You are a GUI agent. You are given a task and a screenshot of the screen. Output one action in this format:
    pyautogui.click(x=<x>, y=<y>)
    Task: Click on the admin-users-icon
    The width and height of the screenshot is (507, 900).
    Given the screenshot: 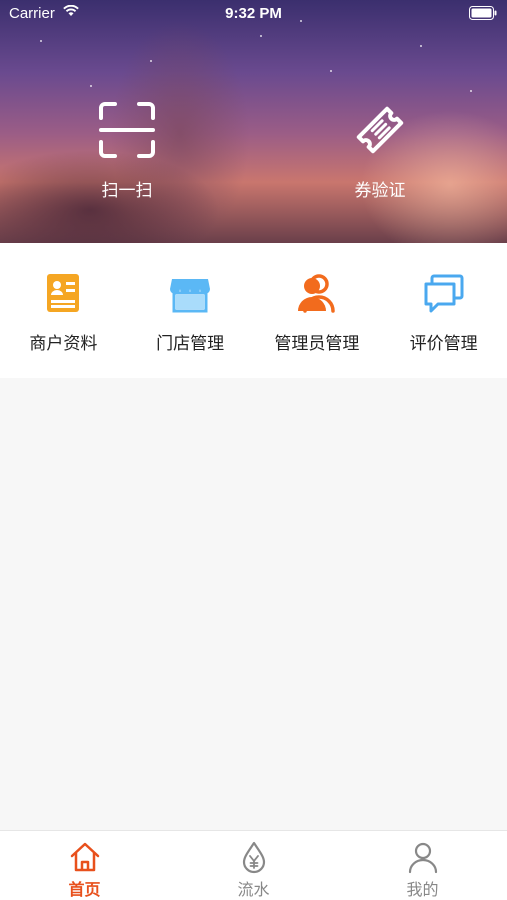 What is the action you would take?
    pyautogui.click(x=317, y=293)
    